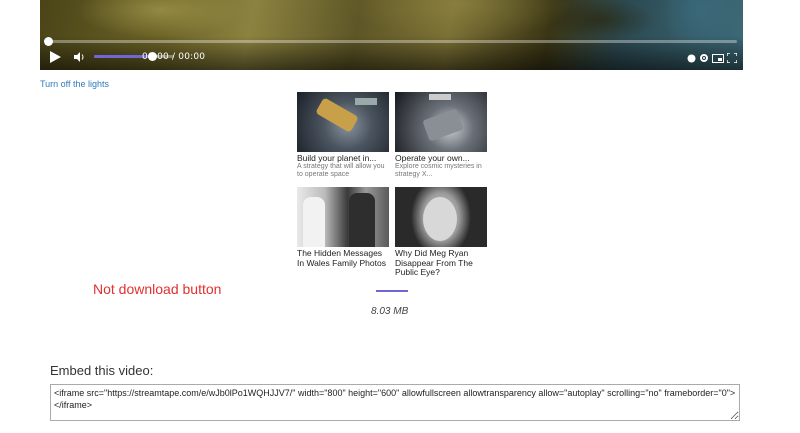 Image resolution: width=800 pixels, height=433 pixels. I want to click on right-controls, so click(712, 59).